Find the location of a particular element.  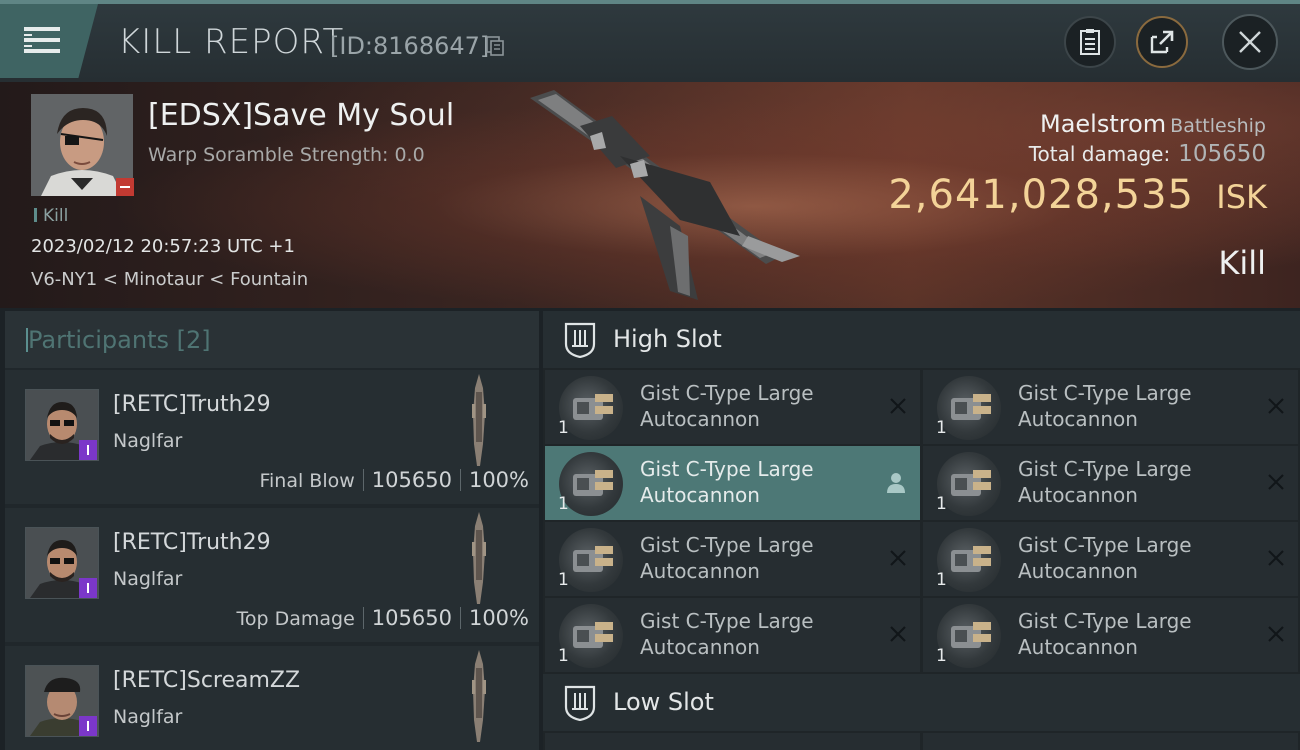

share-icon is located at coordinates (1162, 42).